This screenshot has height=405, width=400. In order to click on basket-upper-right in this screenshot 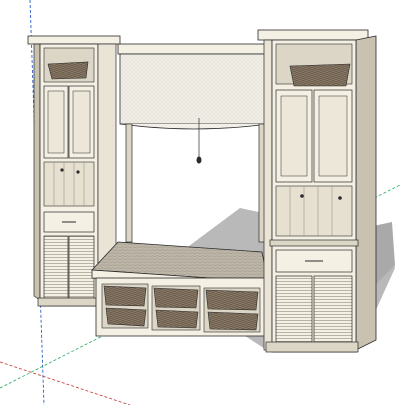, I will do `click(320, 75)`.